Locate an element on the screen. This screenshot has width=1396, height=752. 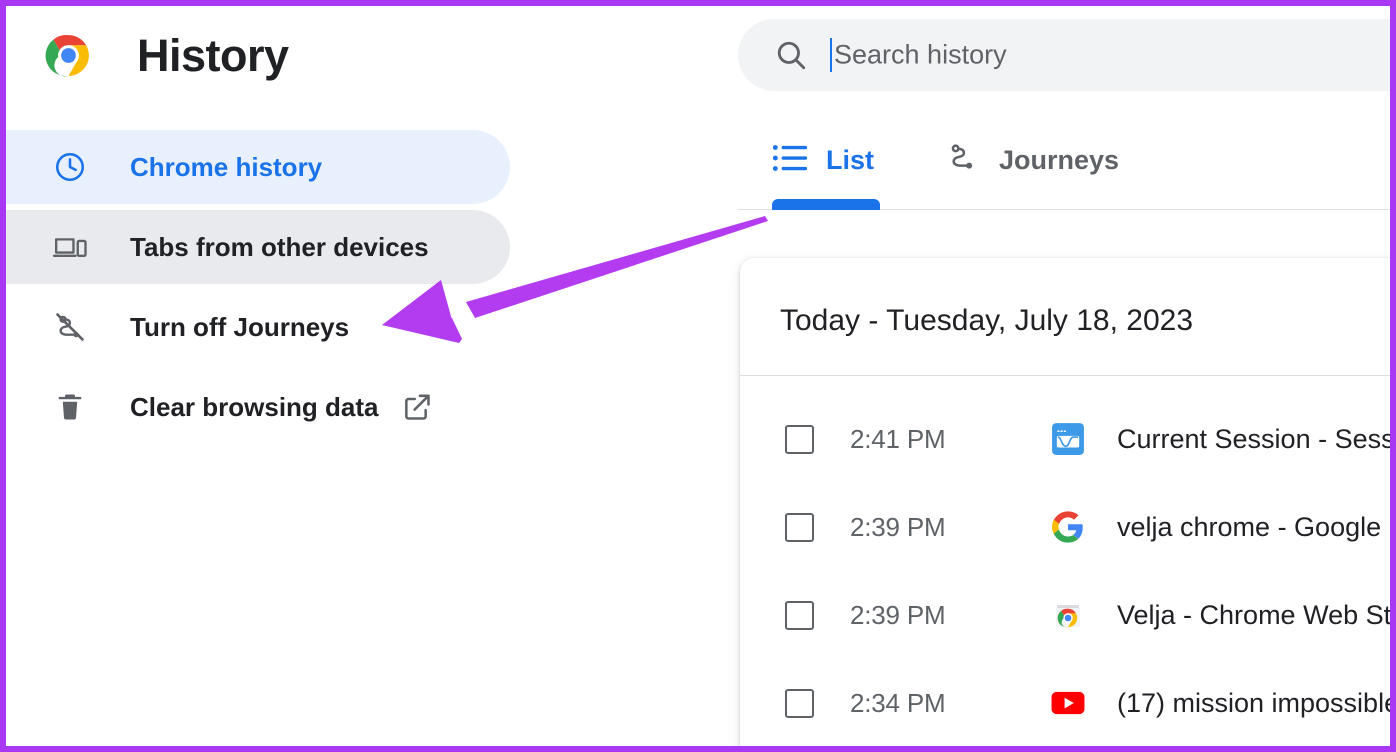
sidebar-item-tabs-from-other-devices: Tabs from other devices is located at coordinates (258, 247).